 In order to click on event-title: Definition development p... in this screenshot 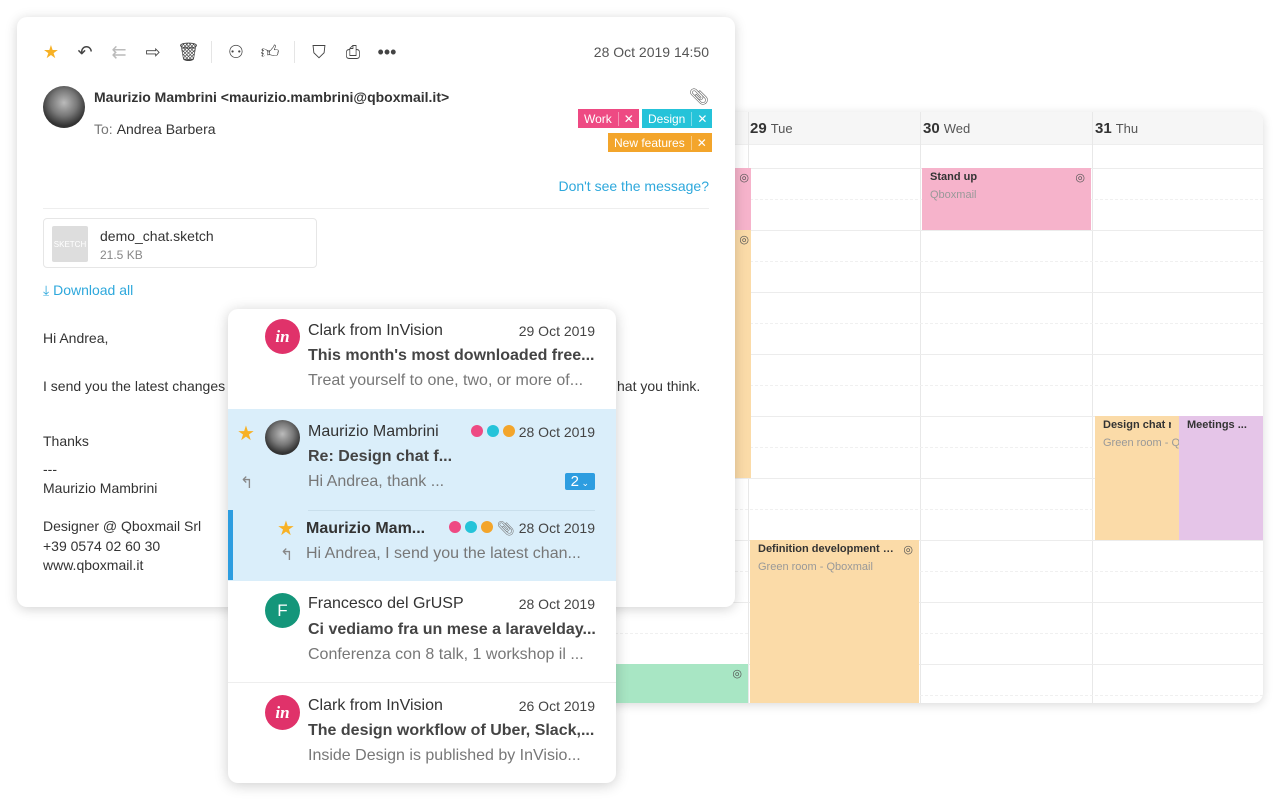, I will do `click(828, 549)`.